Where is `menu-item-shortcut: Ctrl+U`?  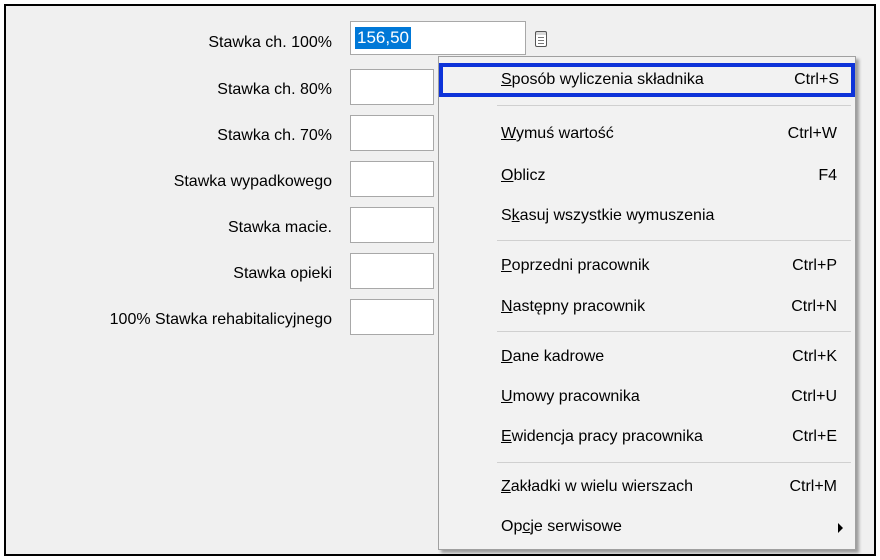
menu-item-shortcut: Ctrl+U is located at coordinates (814, 396).